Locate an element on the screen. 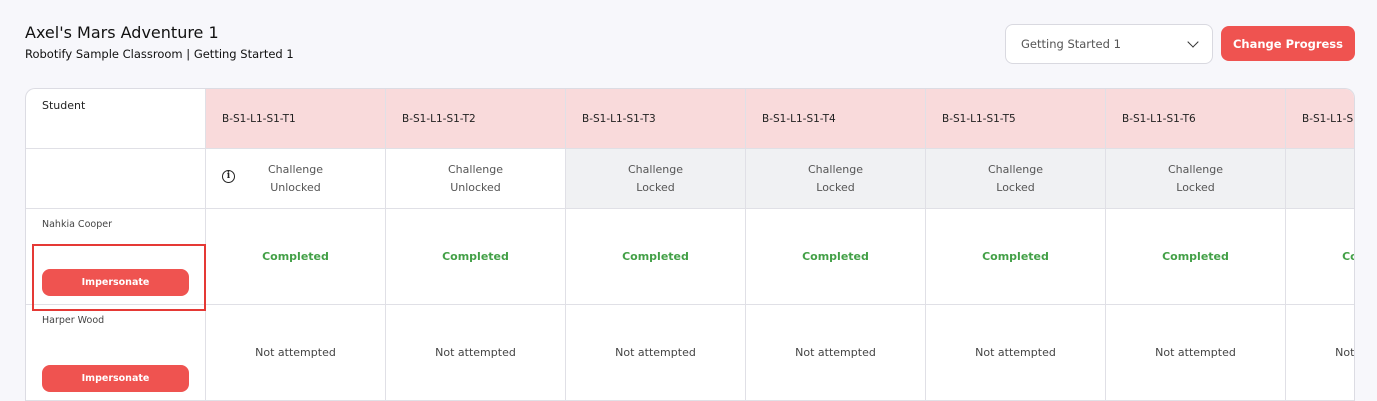  student-cell: Harper Wood Impersonate is located at coordinates (116, 353).